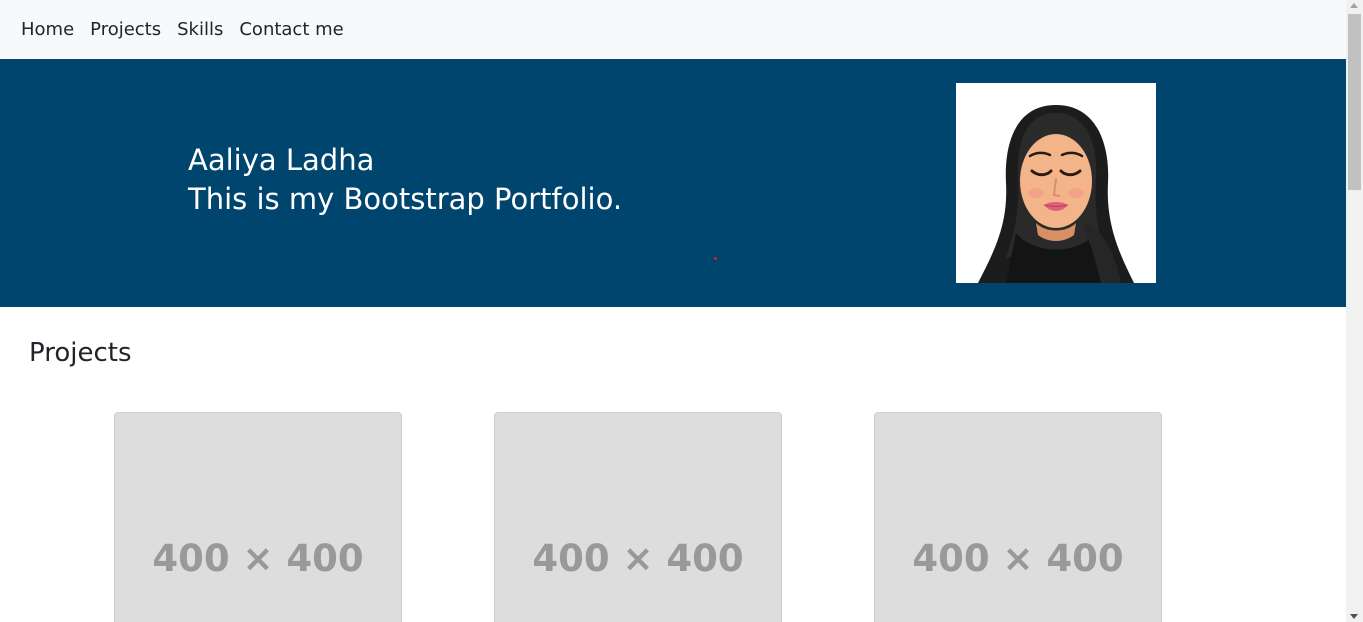 Image resolution: width=1363 pixels, height=622 pixels. Describe the element at coordinates (291, 29) in the screenshot. I see `nav-link-contact: Contact me` at that location.